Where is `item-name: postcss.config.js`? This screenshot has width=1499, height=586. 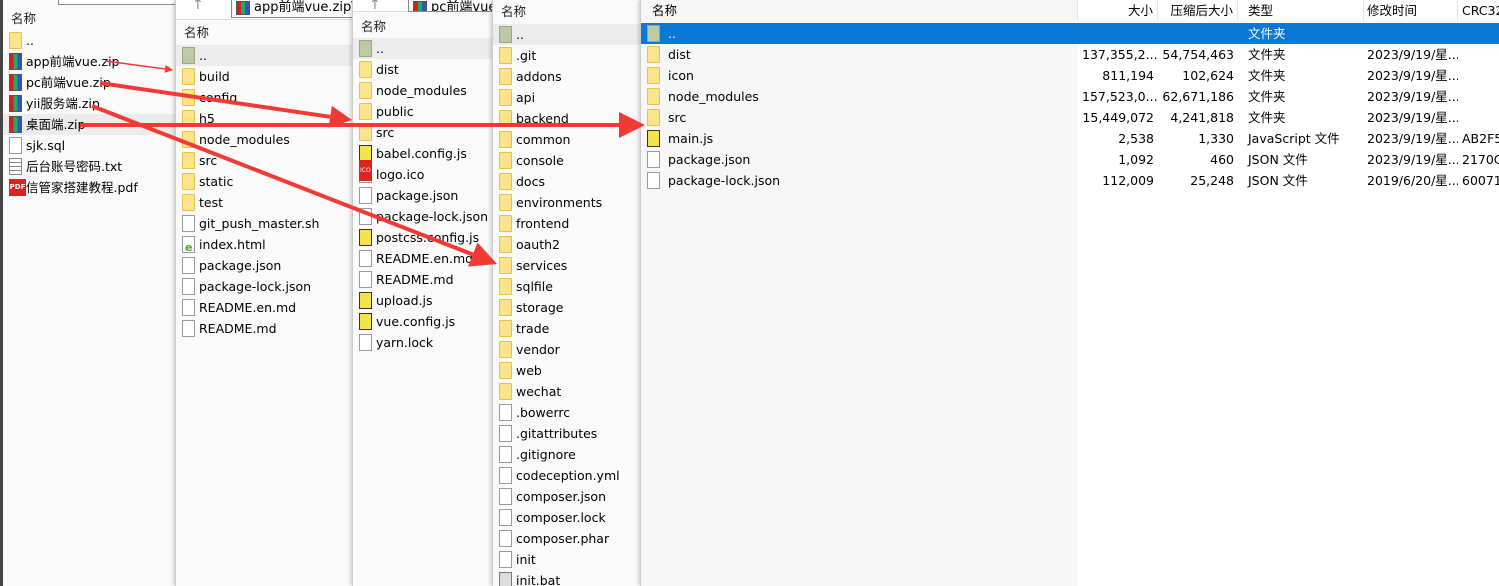 item-name: postcss.config.js is located at coordinates (428, 237).